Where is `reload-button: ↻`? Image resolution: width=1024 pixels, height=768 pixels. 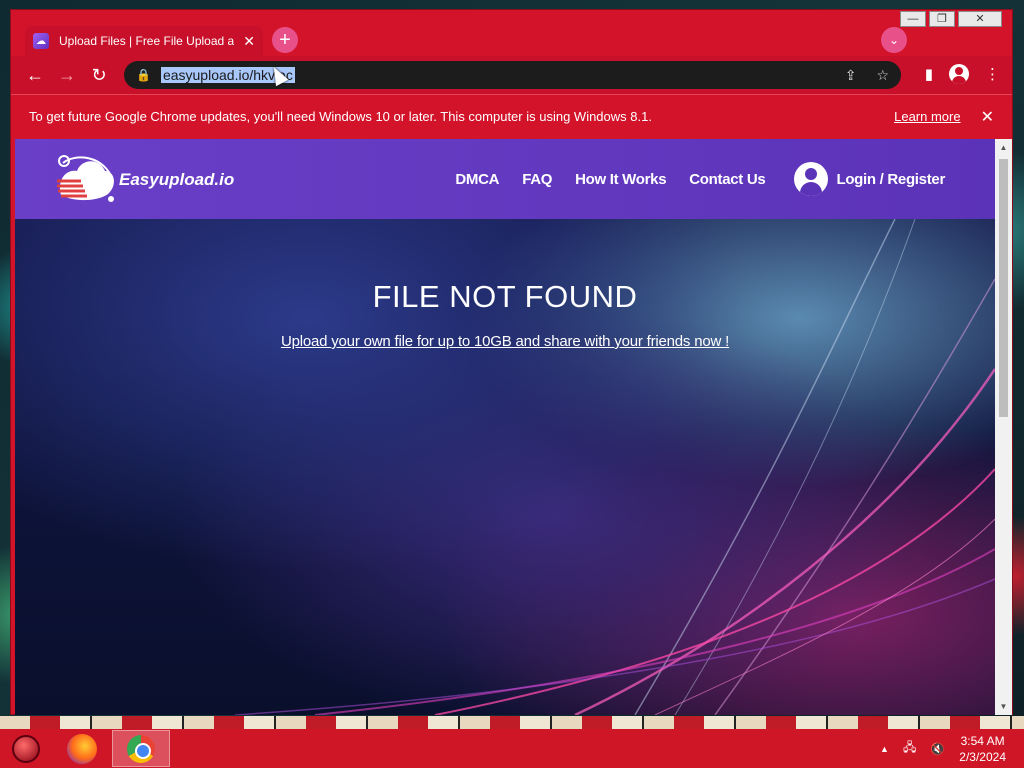
reload-button: ↻ is located at coordinates (99, 75).